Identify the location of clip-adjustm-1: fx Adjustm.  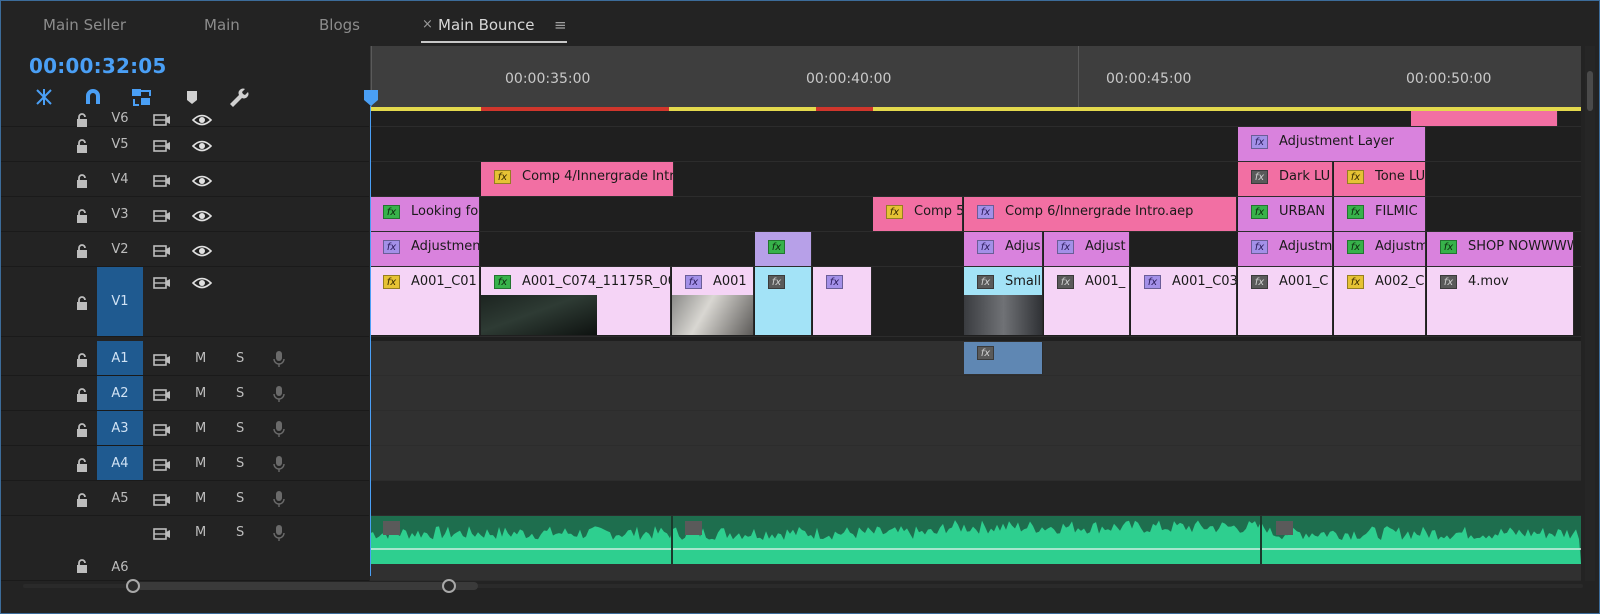
(1285, 249).